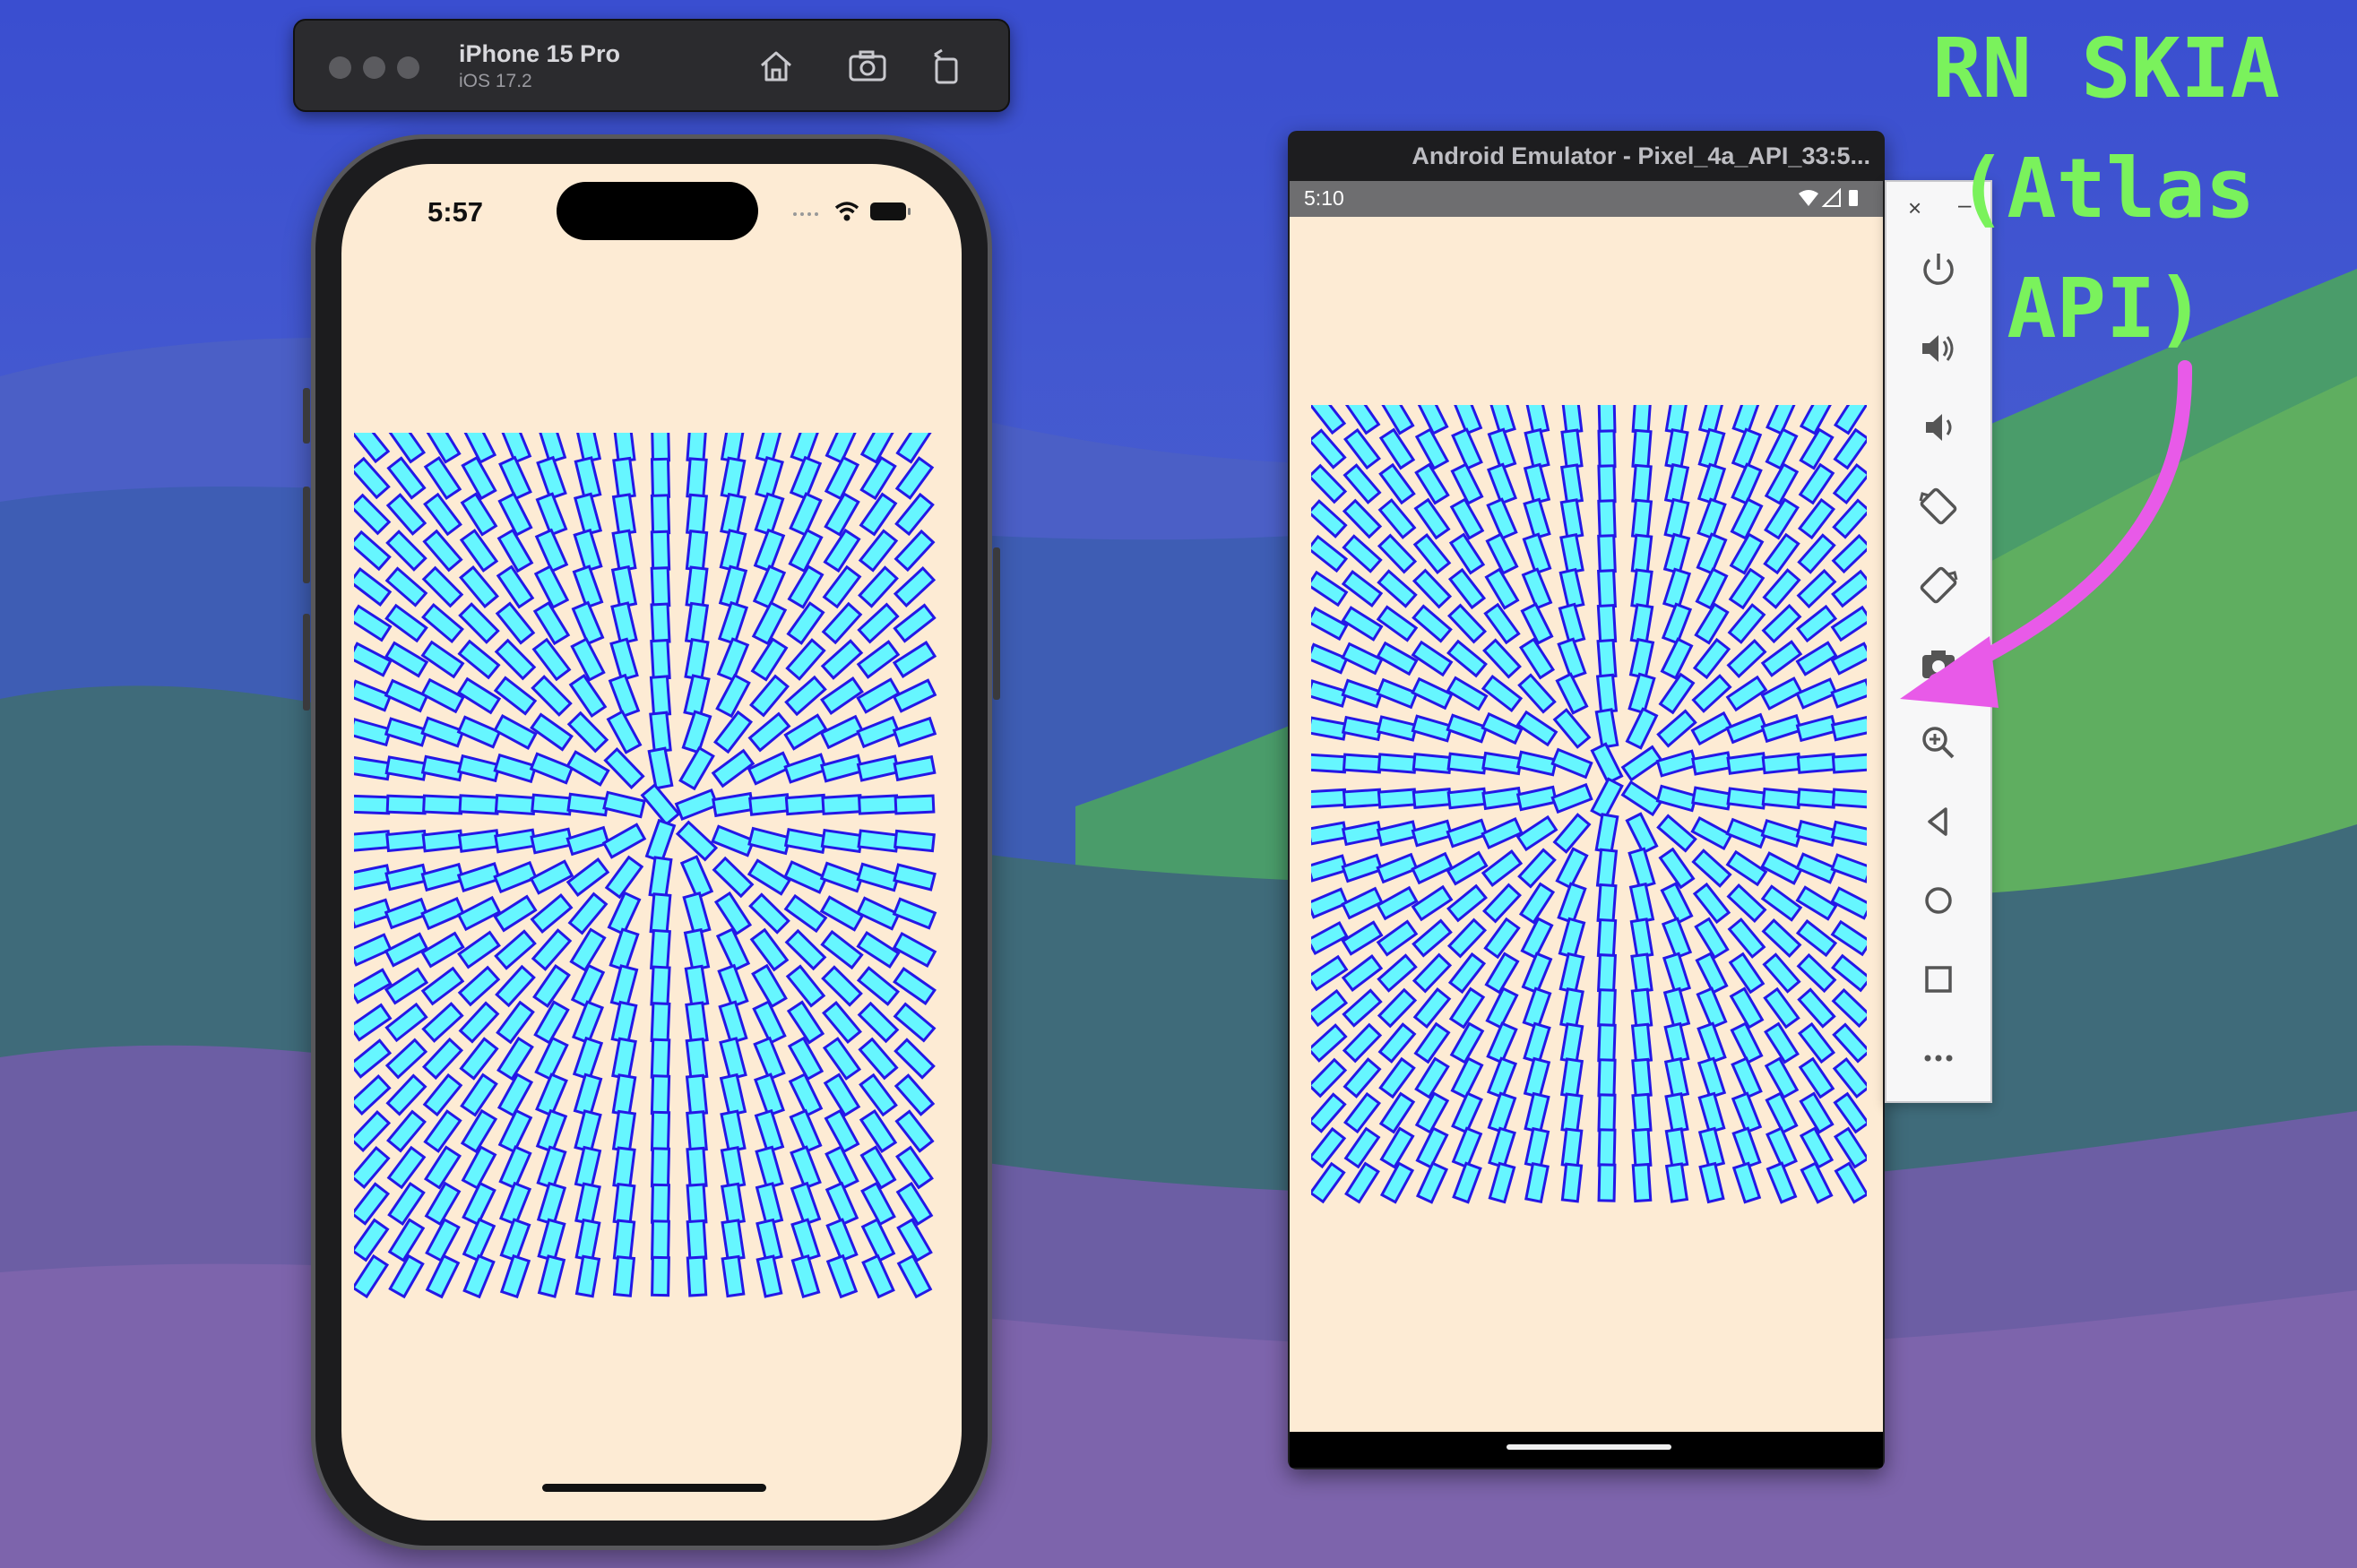 The width and height of the screenshot is (2357, 1568). Describe the element at coordinates (408, 67) in the screenshot. I see `zoom-window-button` at that location.